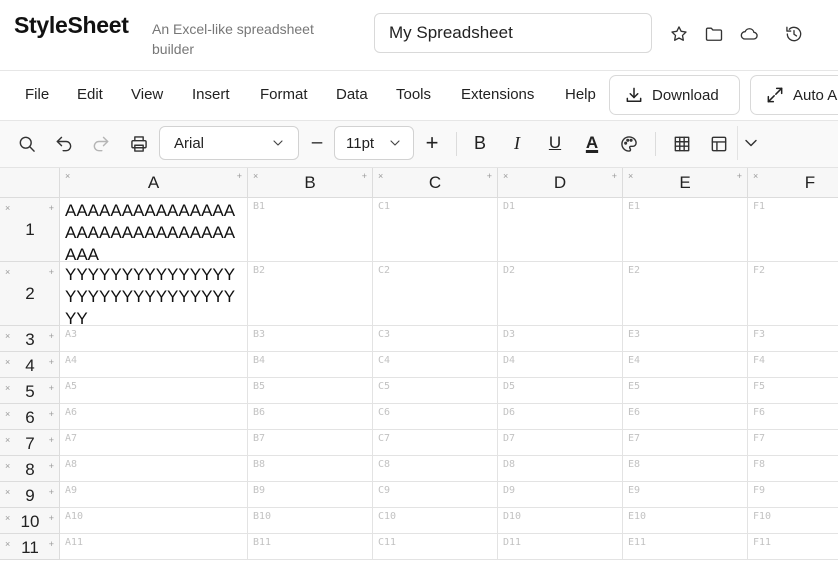 Image resolution: width=838 pixels, height=562 pixels. I want to click on underline-button: U, so click(555, 143).